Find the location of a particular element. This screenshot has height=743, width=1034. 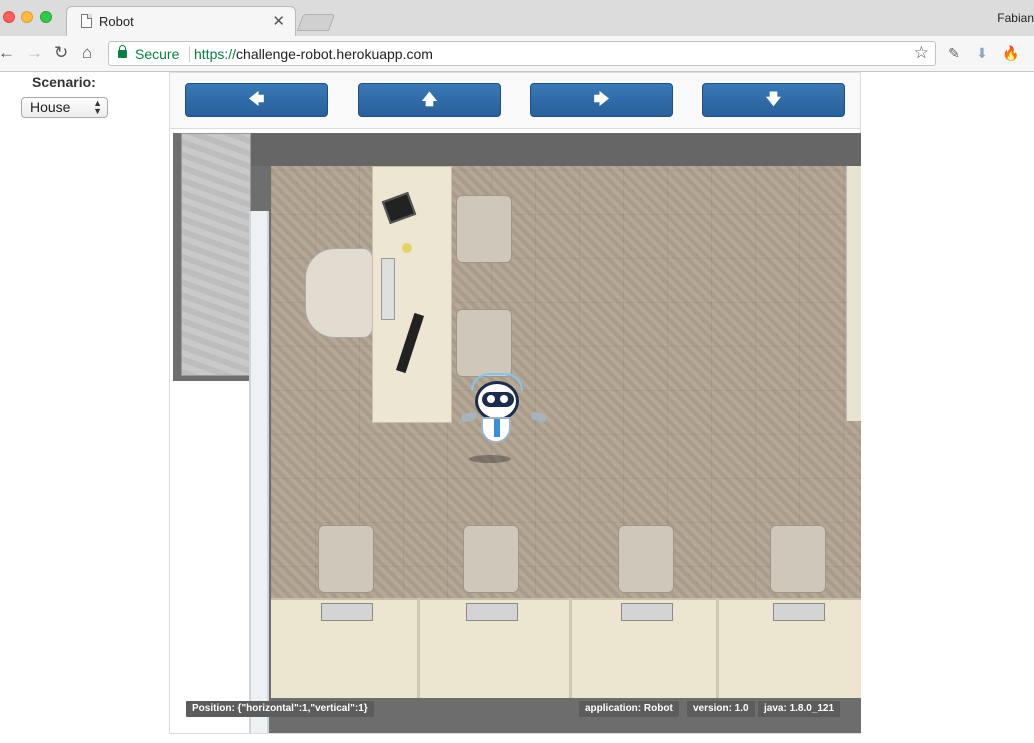

desk-keyboard is located at coordinates (388, 289).